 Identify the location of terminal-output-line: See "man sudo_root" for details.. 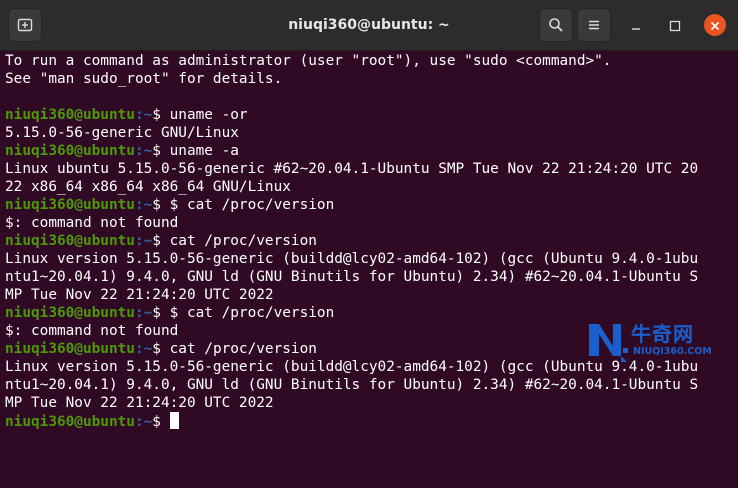
(144, 79).